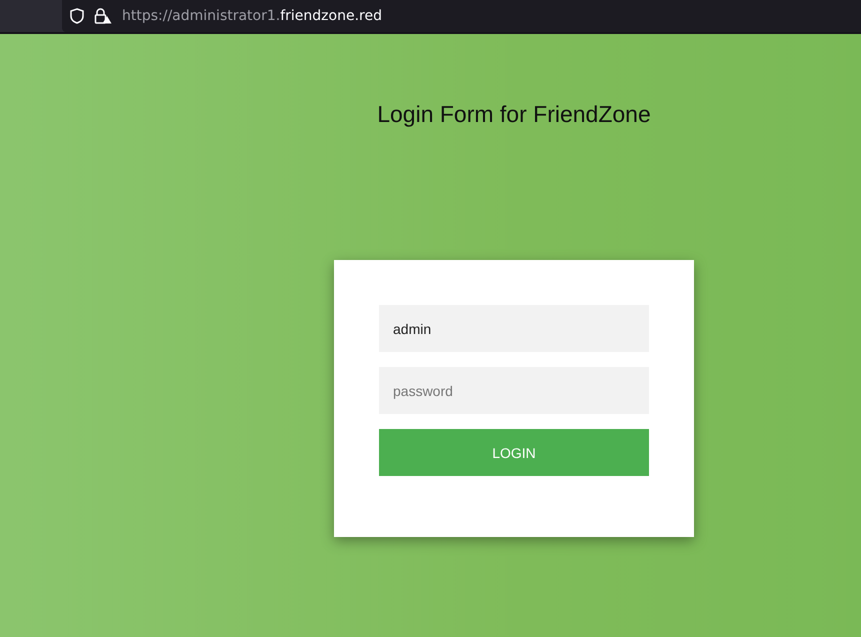  What do you see at coordinates (103, 16) in the screenshot?
I see `lock-warning-icon` at bounding box center [103, 16].